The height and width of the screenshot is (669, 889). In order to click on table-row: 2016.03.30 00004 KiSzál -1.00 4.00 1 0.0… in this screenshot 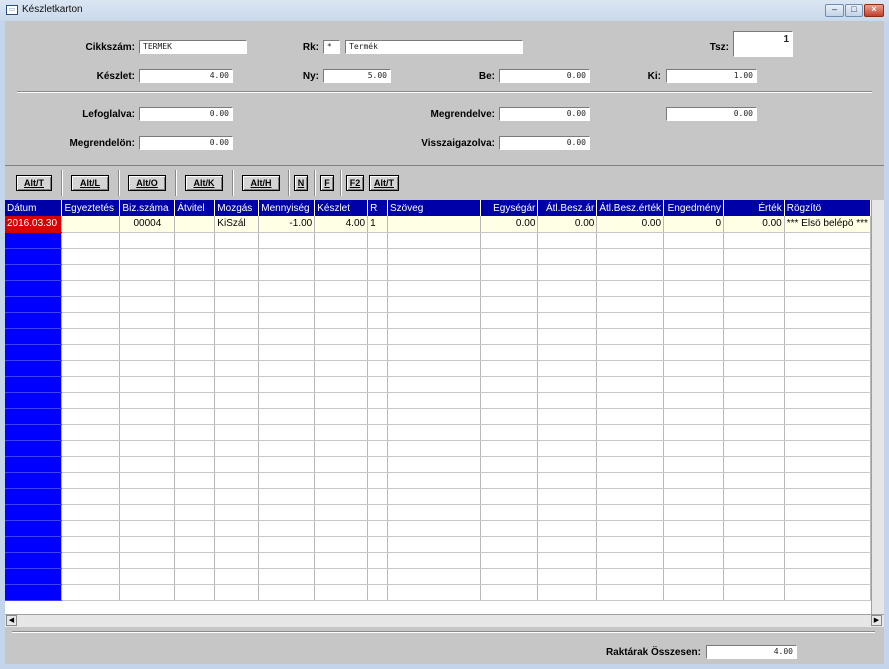, I will do `click(438, 224)`.